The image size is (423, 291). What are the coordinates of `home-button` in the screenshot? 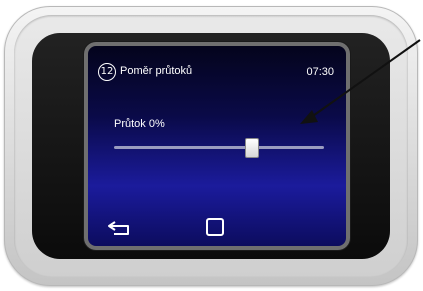 It's located at (215, 227).